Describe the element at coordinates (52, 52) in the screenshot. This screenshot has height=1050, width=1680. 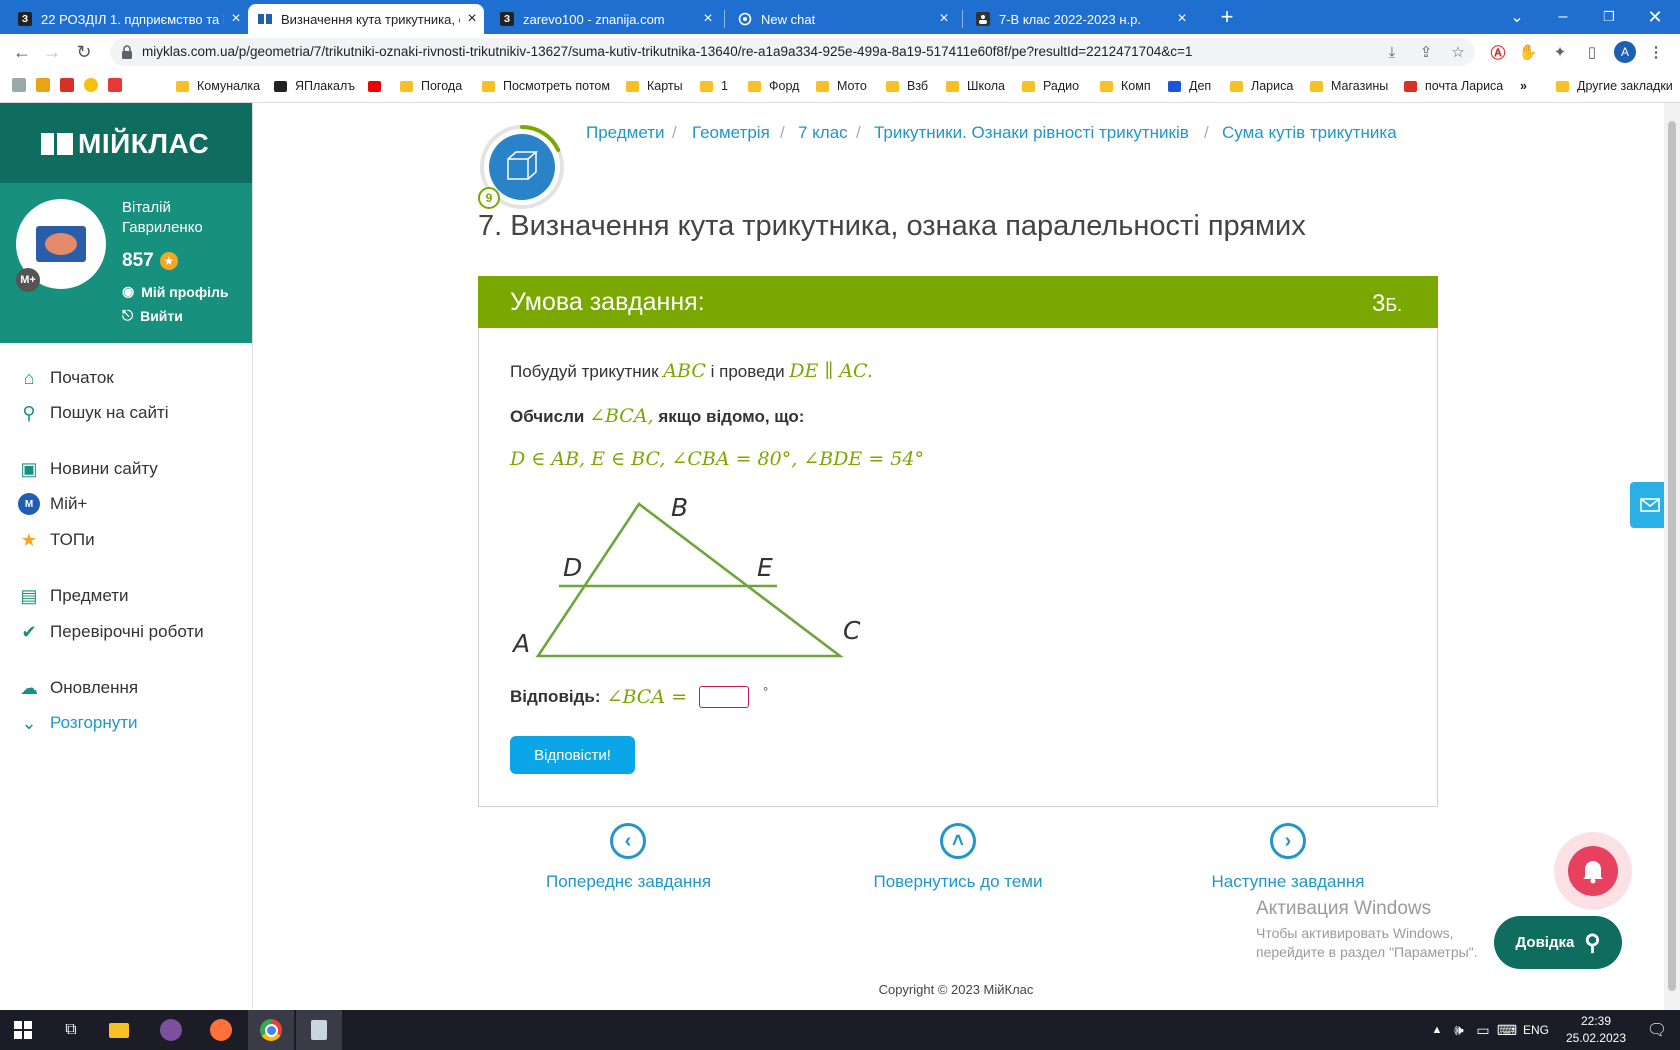
I see `forward-arrow-icon: →` at that location.